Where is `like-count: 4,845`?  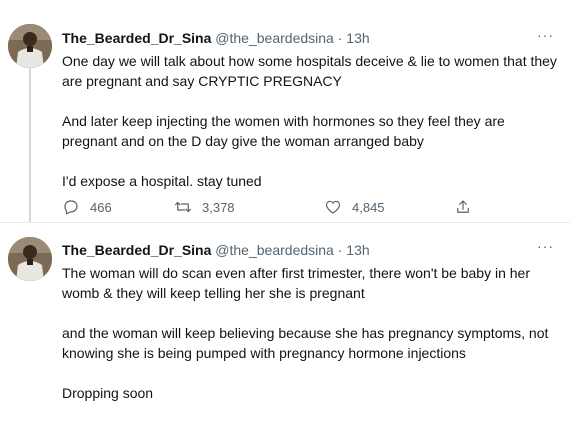
like-count: 4,845 is located at coordinates (368, 207).